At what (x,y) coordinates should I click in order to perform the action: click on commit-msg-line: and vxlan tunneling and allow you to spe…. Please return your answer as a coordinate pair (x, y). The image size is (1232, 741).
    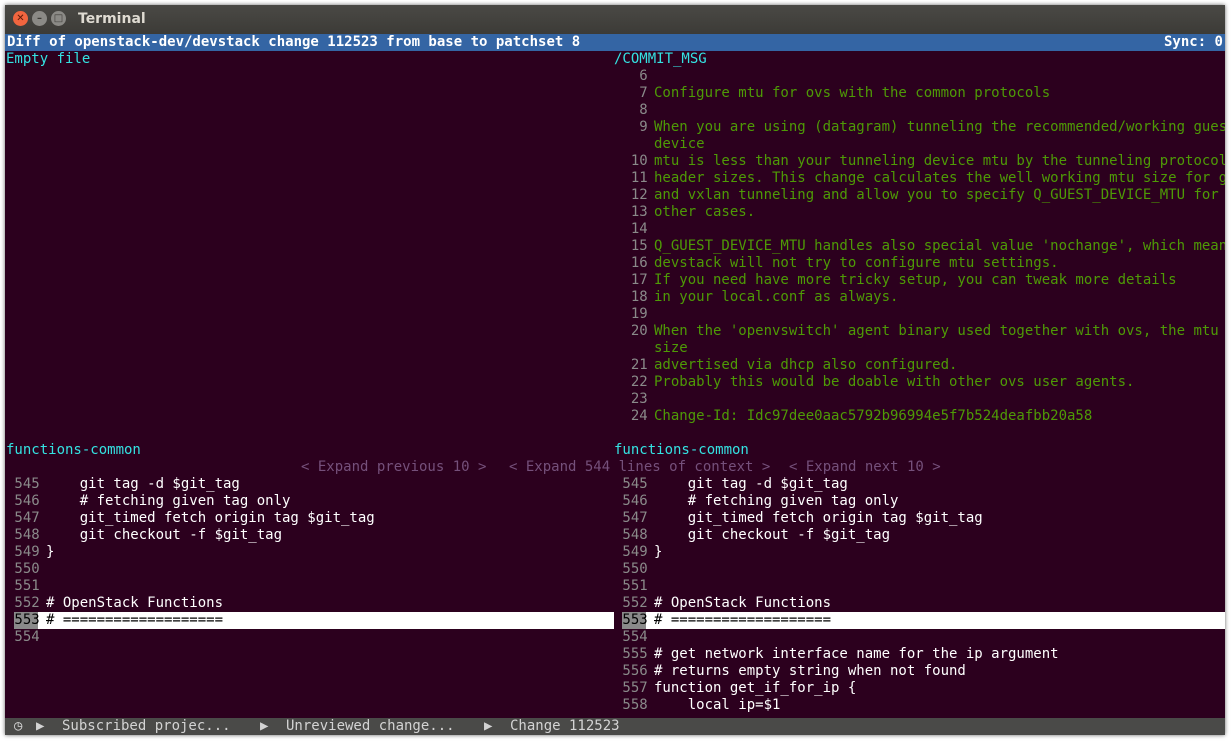
    Looking at the image, I should click on (936, 195).